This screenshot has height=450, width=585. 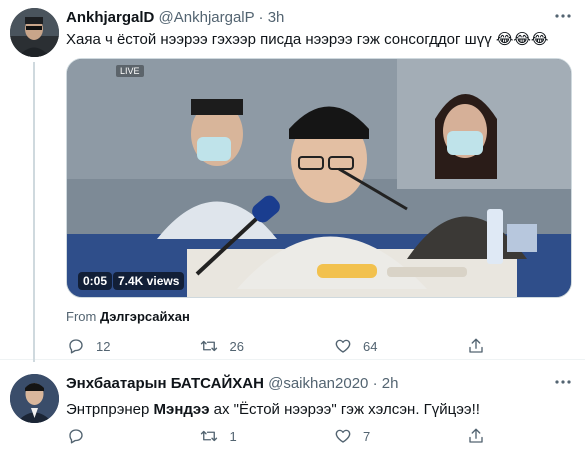 I want to click on from-source-link: Дэлгэрсайхан, so click(x=145, y=316).